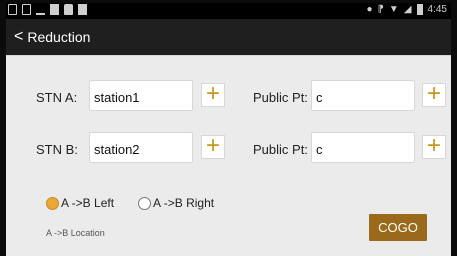  Describe the element at coordinates (75, 233) in the screenshot. I see `location-label: A ->B Location` at that location.